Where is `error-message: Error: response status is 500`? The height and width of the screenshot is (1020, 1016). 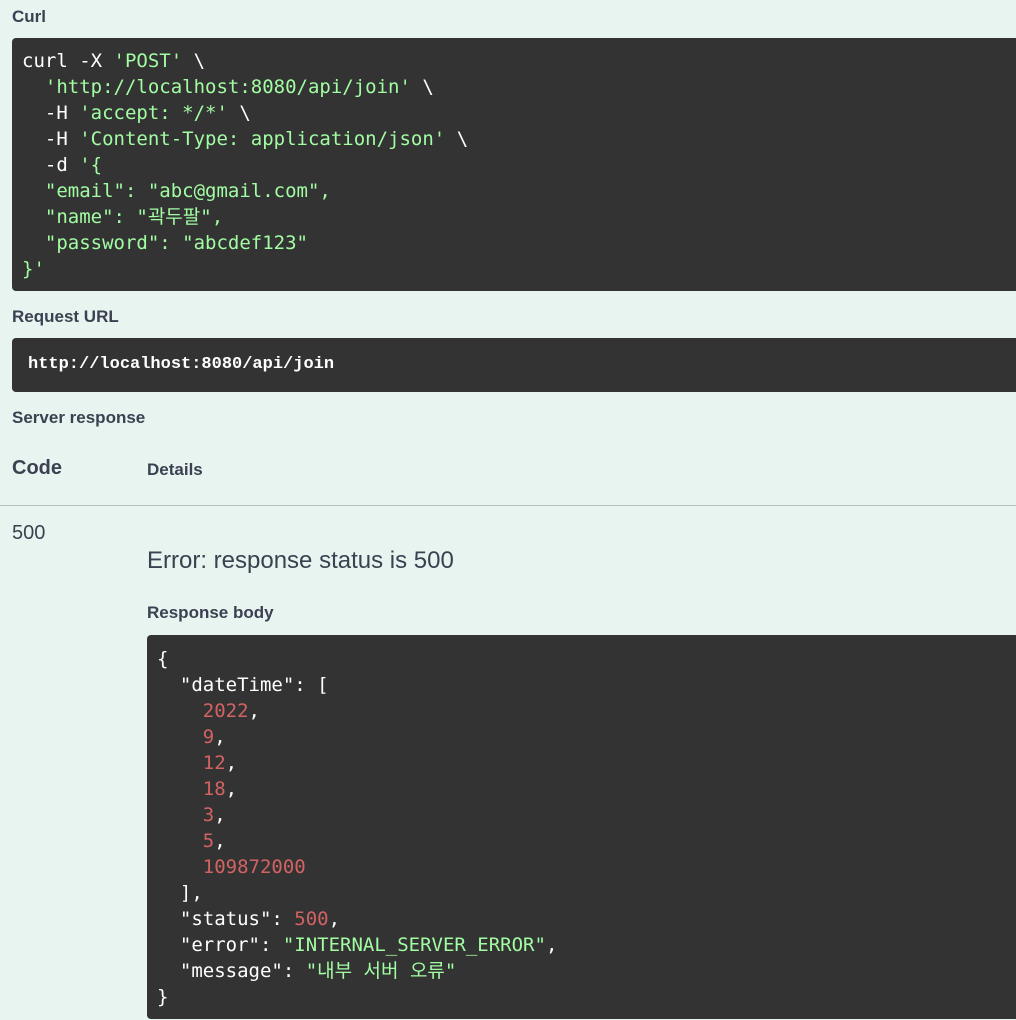 error-message: Error: response status is 500 is located at coordinates (300, 560).